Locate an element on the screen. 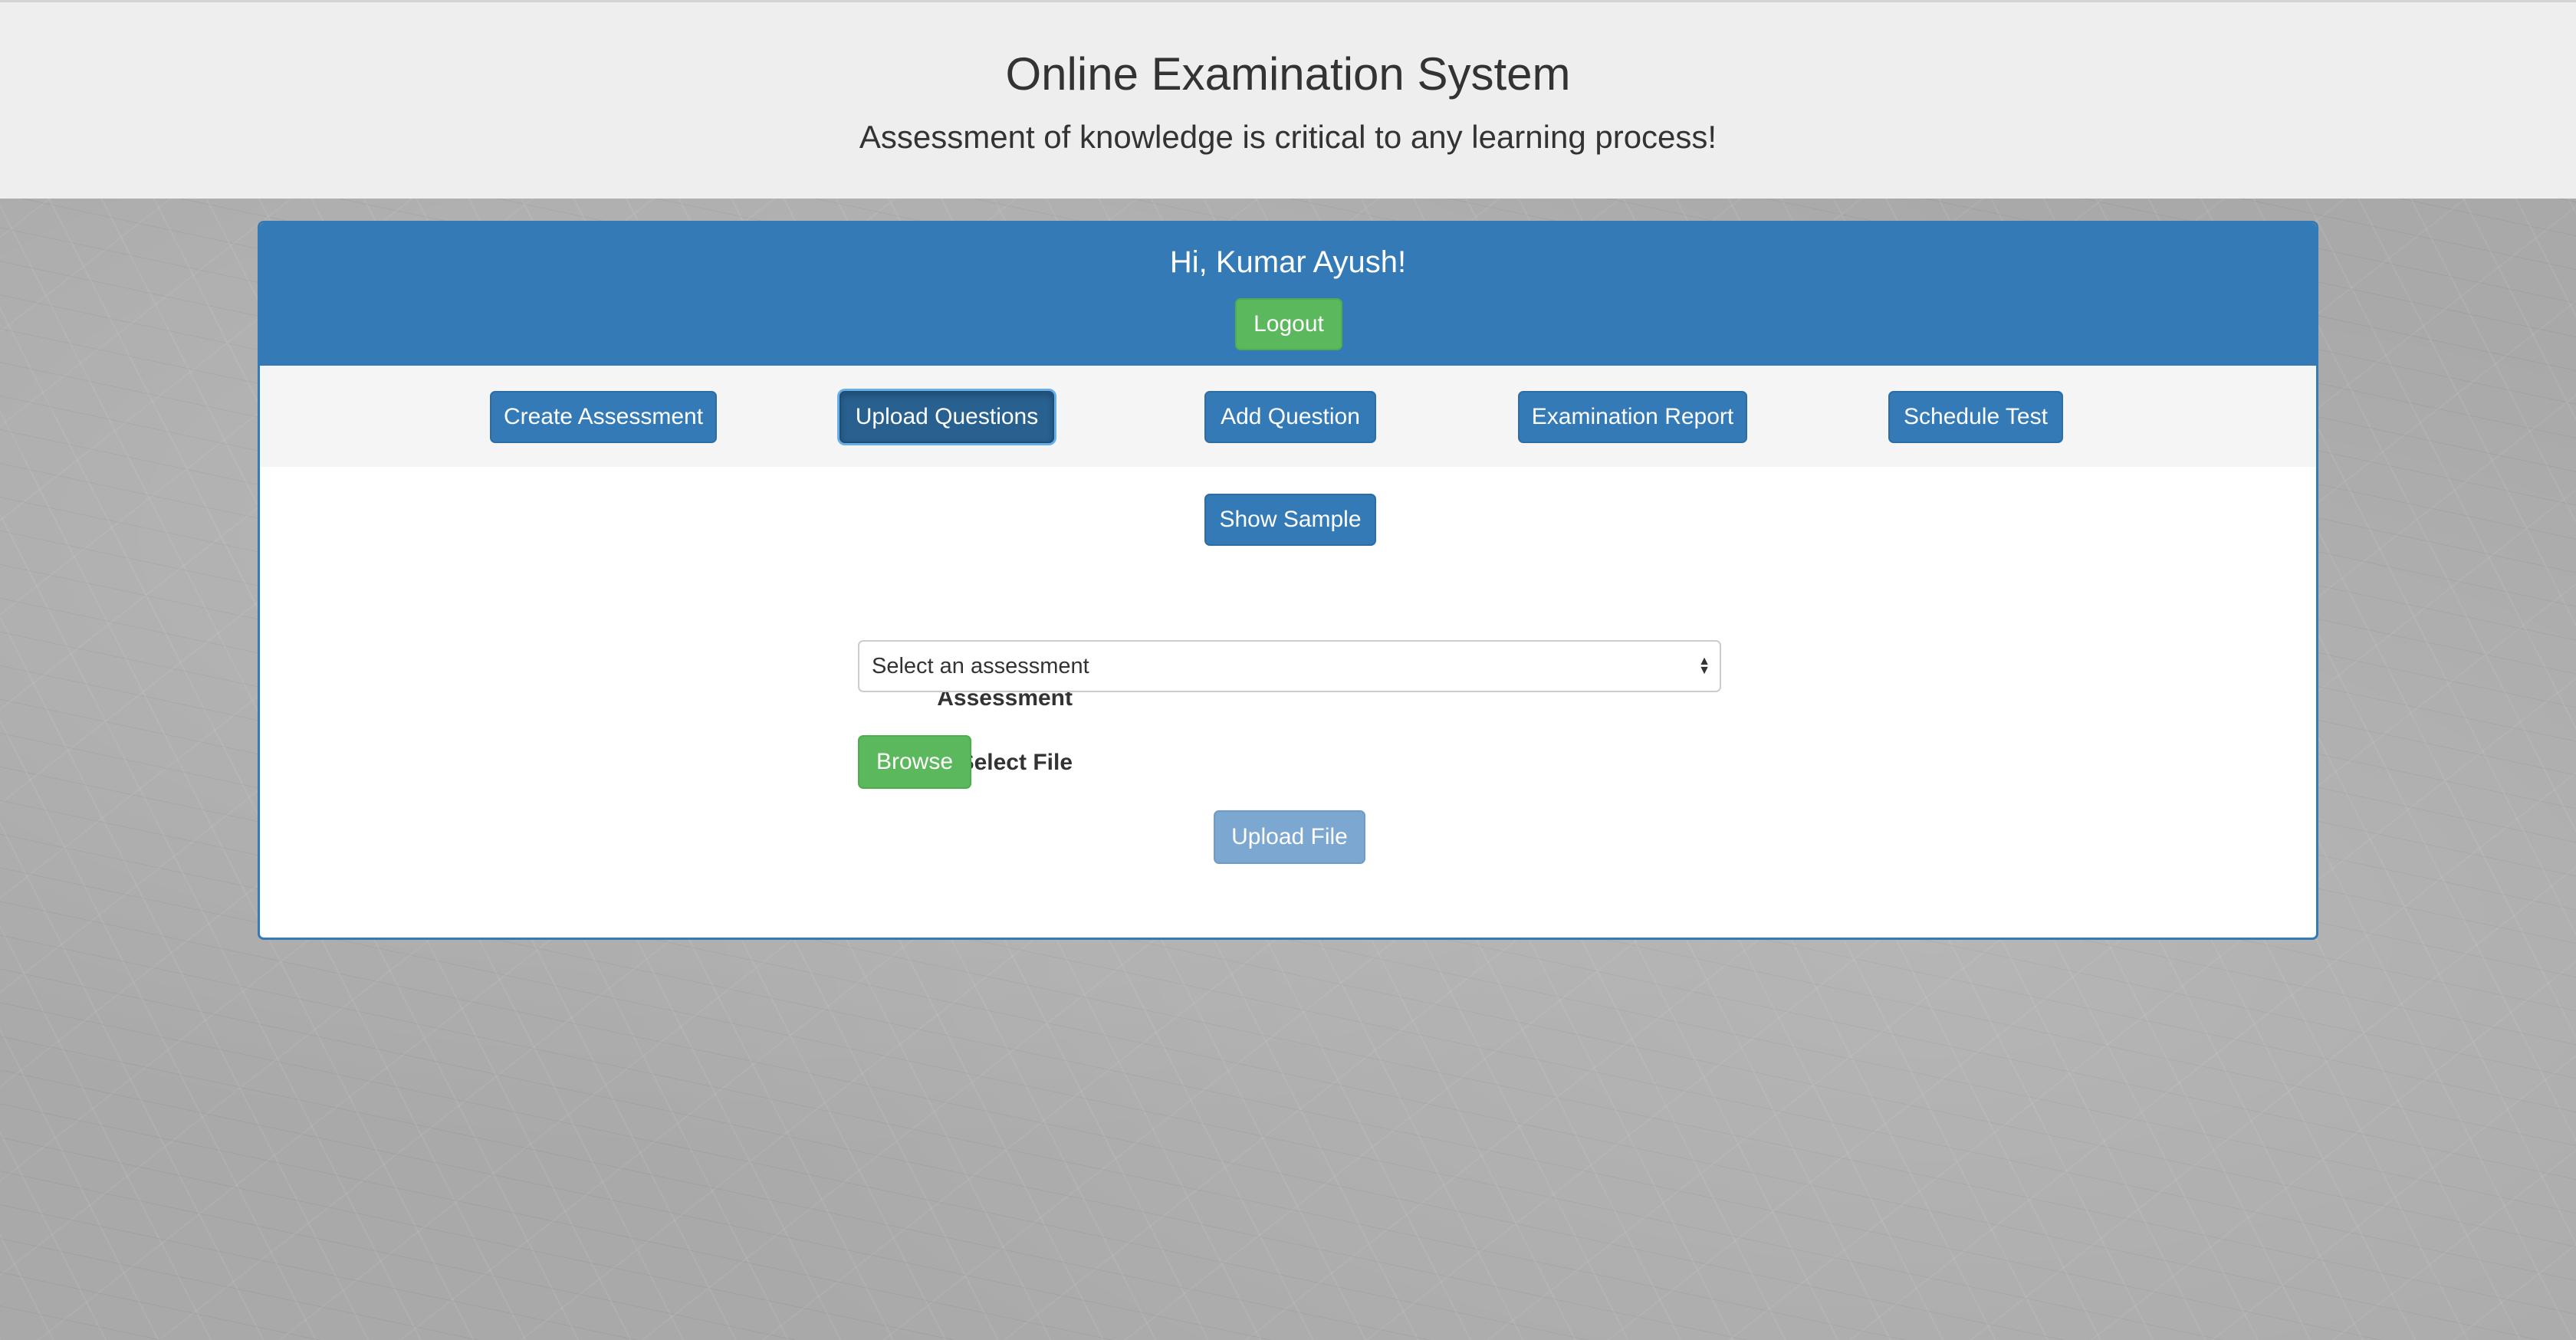  examination-report-button: Examination Report is located at coordinates (1632, 417).